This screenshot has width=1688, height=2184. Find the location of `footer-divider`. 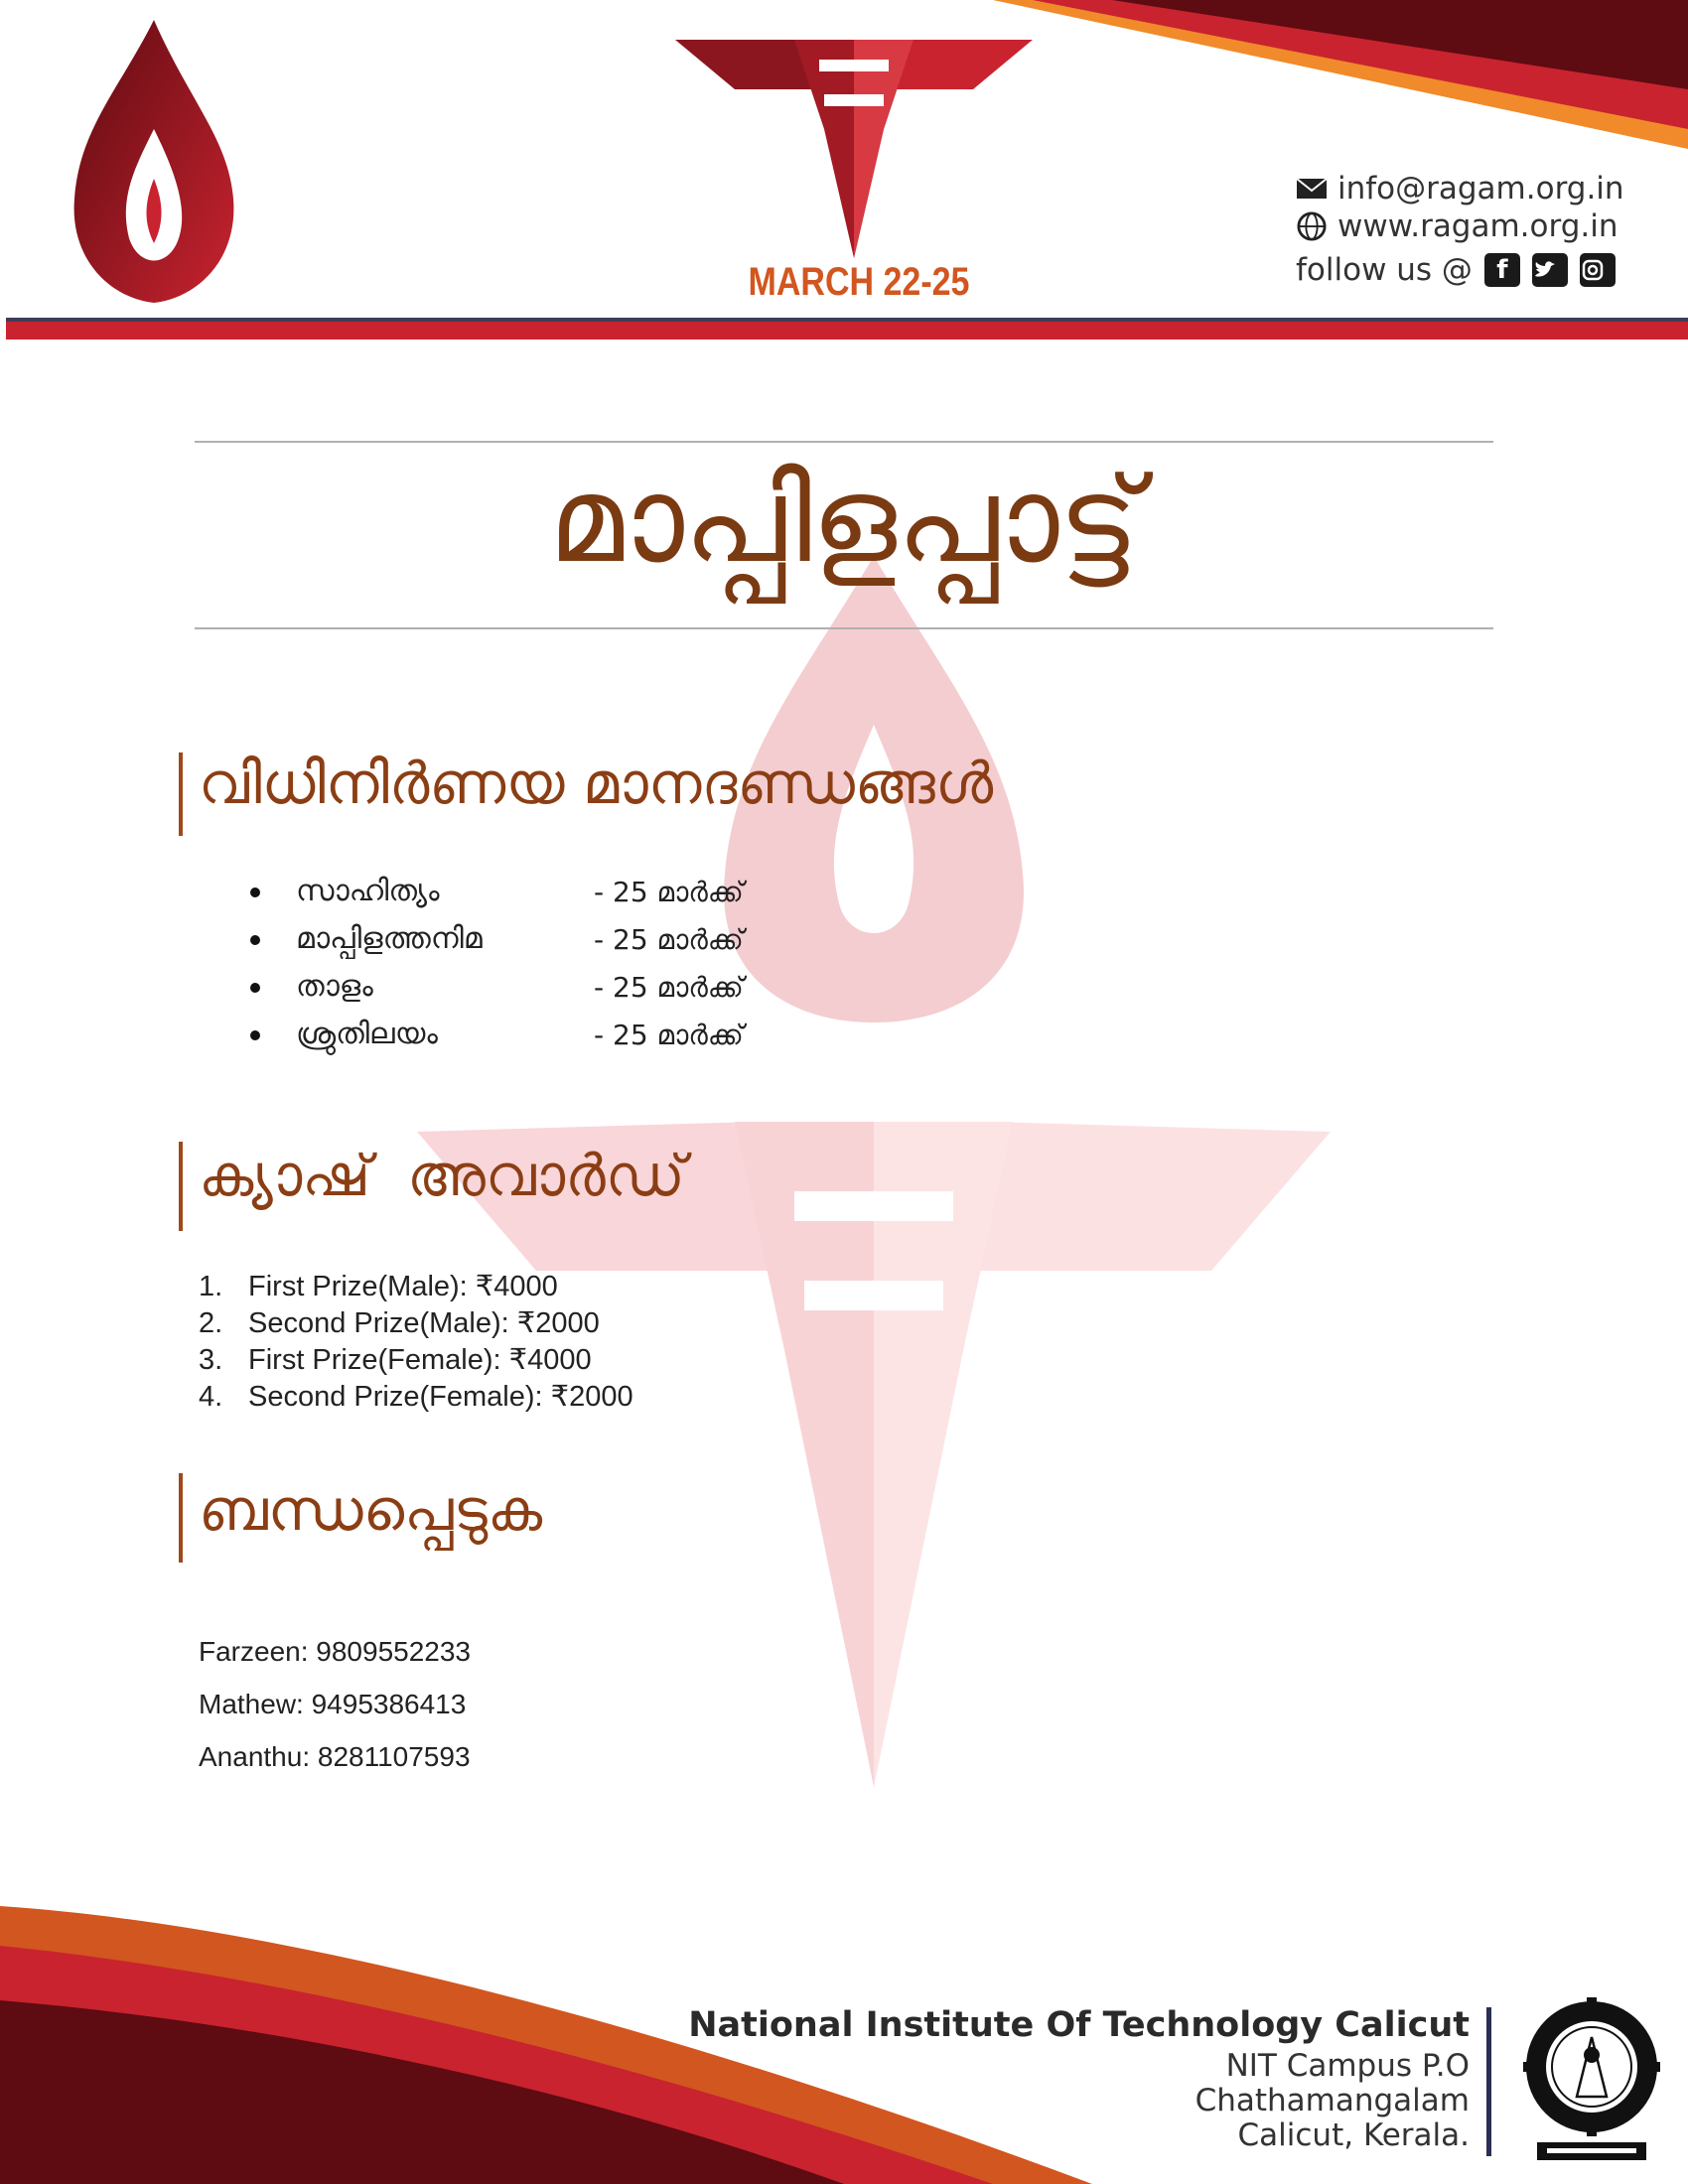

footer-divider is located at coordinates (1488, 2081).